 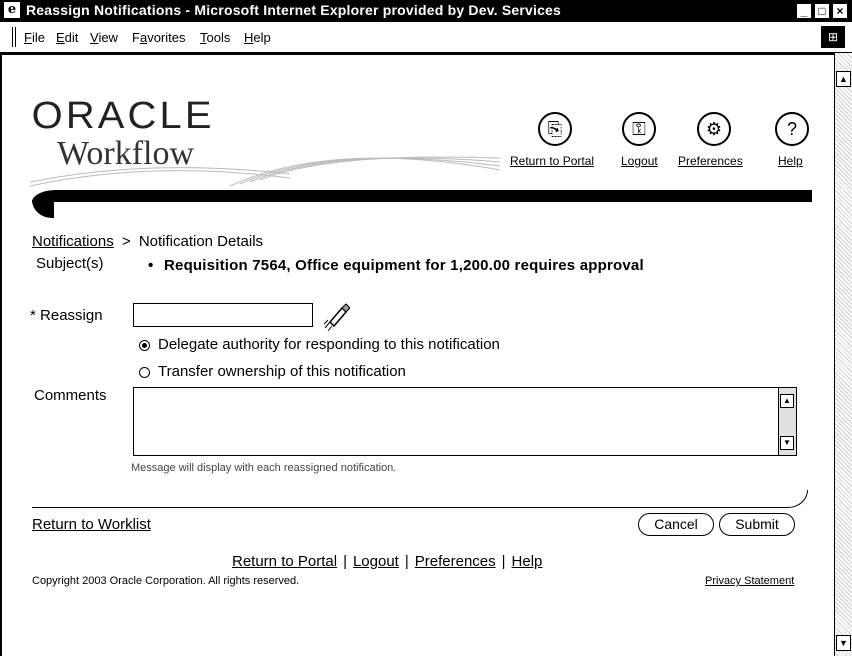 What do you see at coordinates (284, 561) in the screenshot?
I see `footer-return-to-portal-link: Return to Portal` at bounding box center [284, 561].